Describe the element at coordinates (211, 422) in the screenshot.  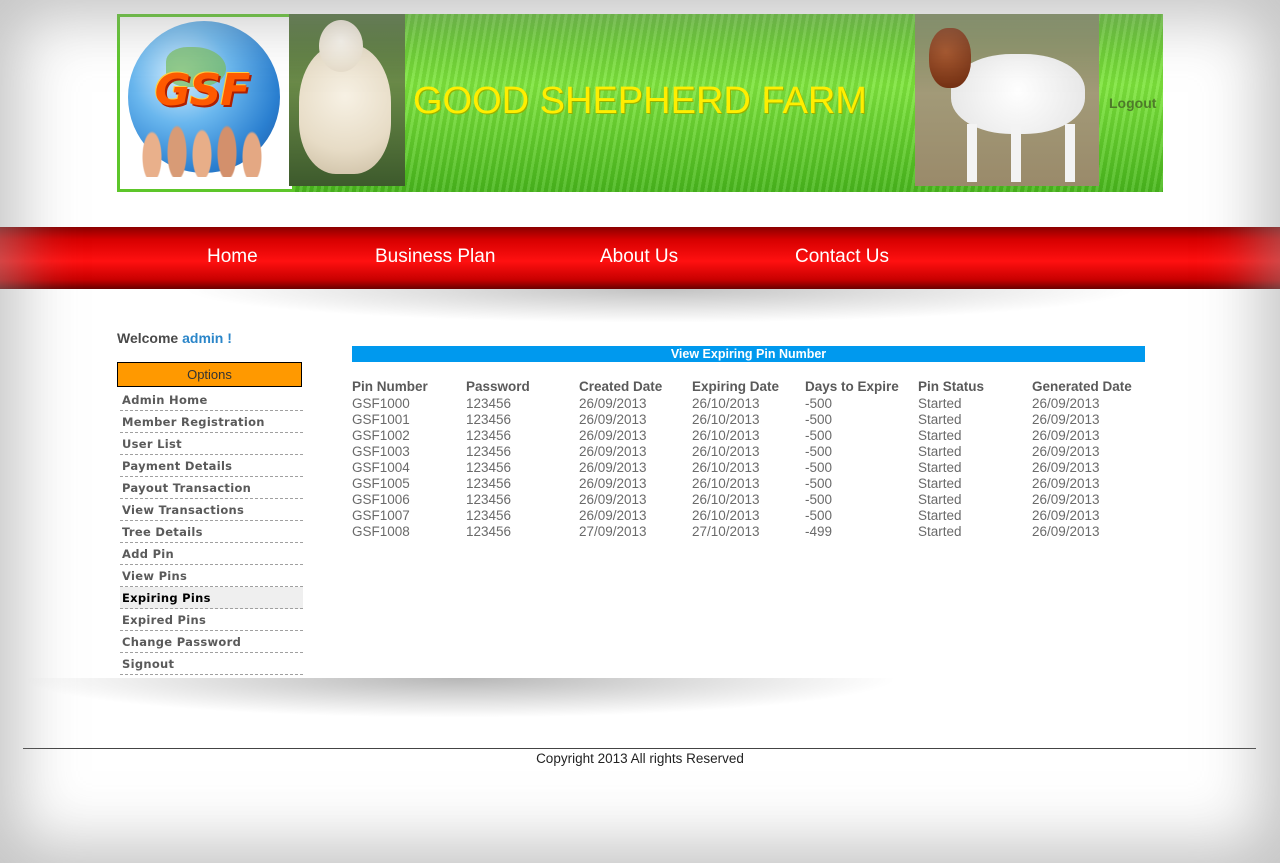
I see `sidebar-item-member-registration: Member Registration` at that location.